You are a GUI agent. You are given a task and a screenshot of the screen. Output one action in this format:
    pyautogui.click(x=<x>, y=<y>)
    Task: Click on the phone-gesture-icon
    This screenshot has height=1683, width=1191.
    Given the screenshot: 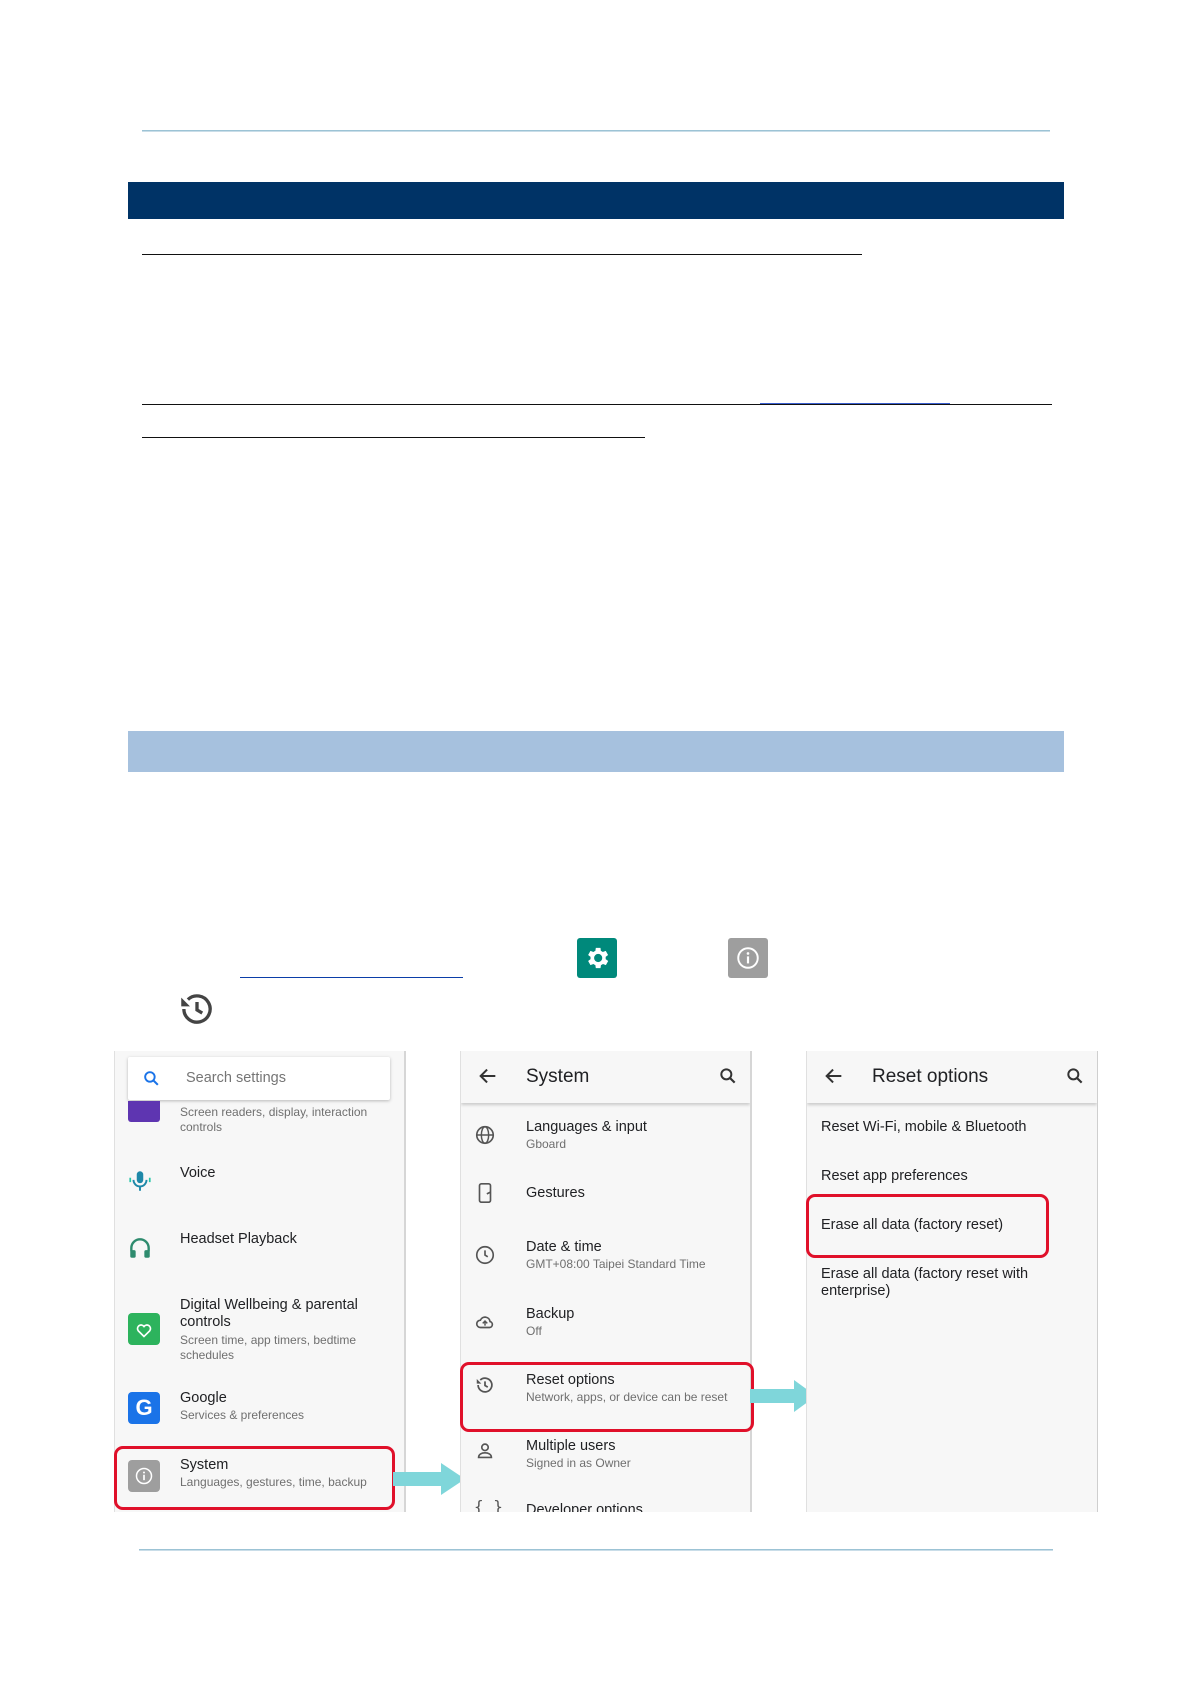 What is the action you would take?
    pyautogui.click(x=485, y=1193)
    